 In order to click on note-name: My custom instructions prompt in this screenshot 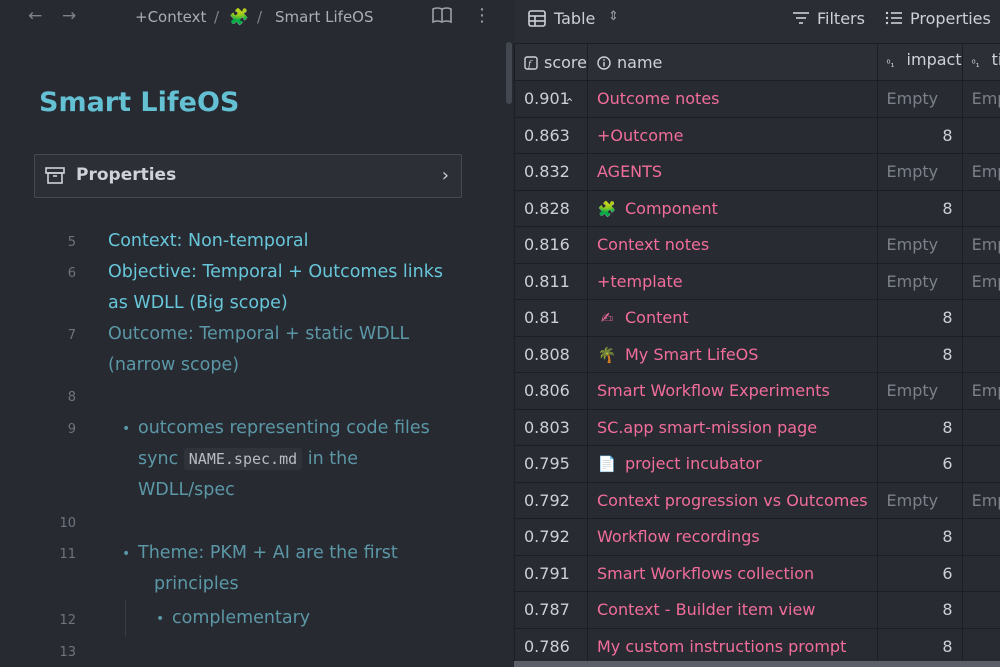, I will do `click(721, 646)`.